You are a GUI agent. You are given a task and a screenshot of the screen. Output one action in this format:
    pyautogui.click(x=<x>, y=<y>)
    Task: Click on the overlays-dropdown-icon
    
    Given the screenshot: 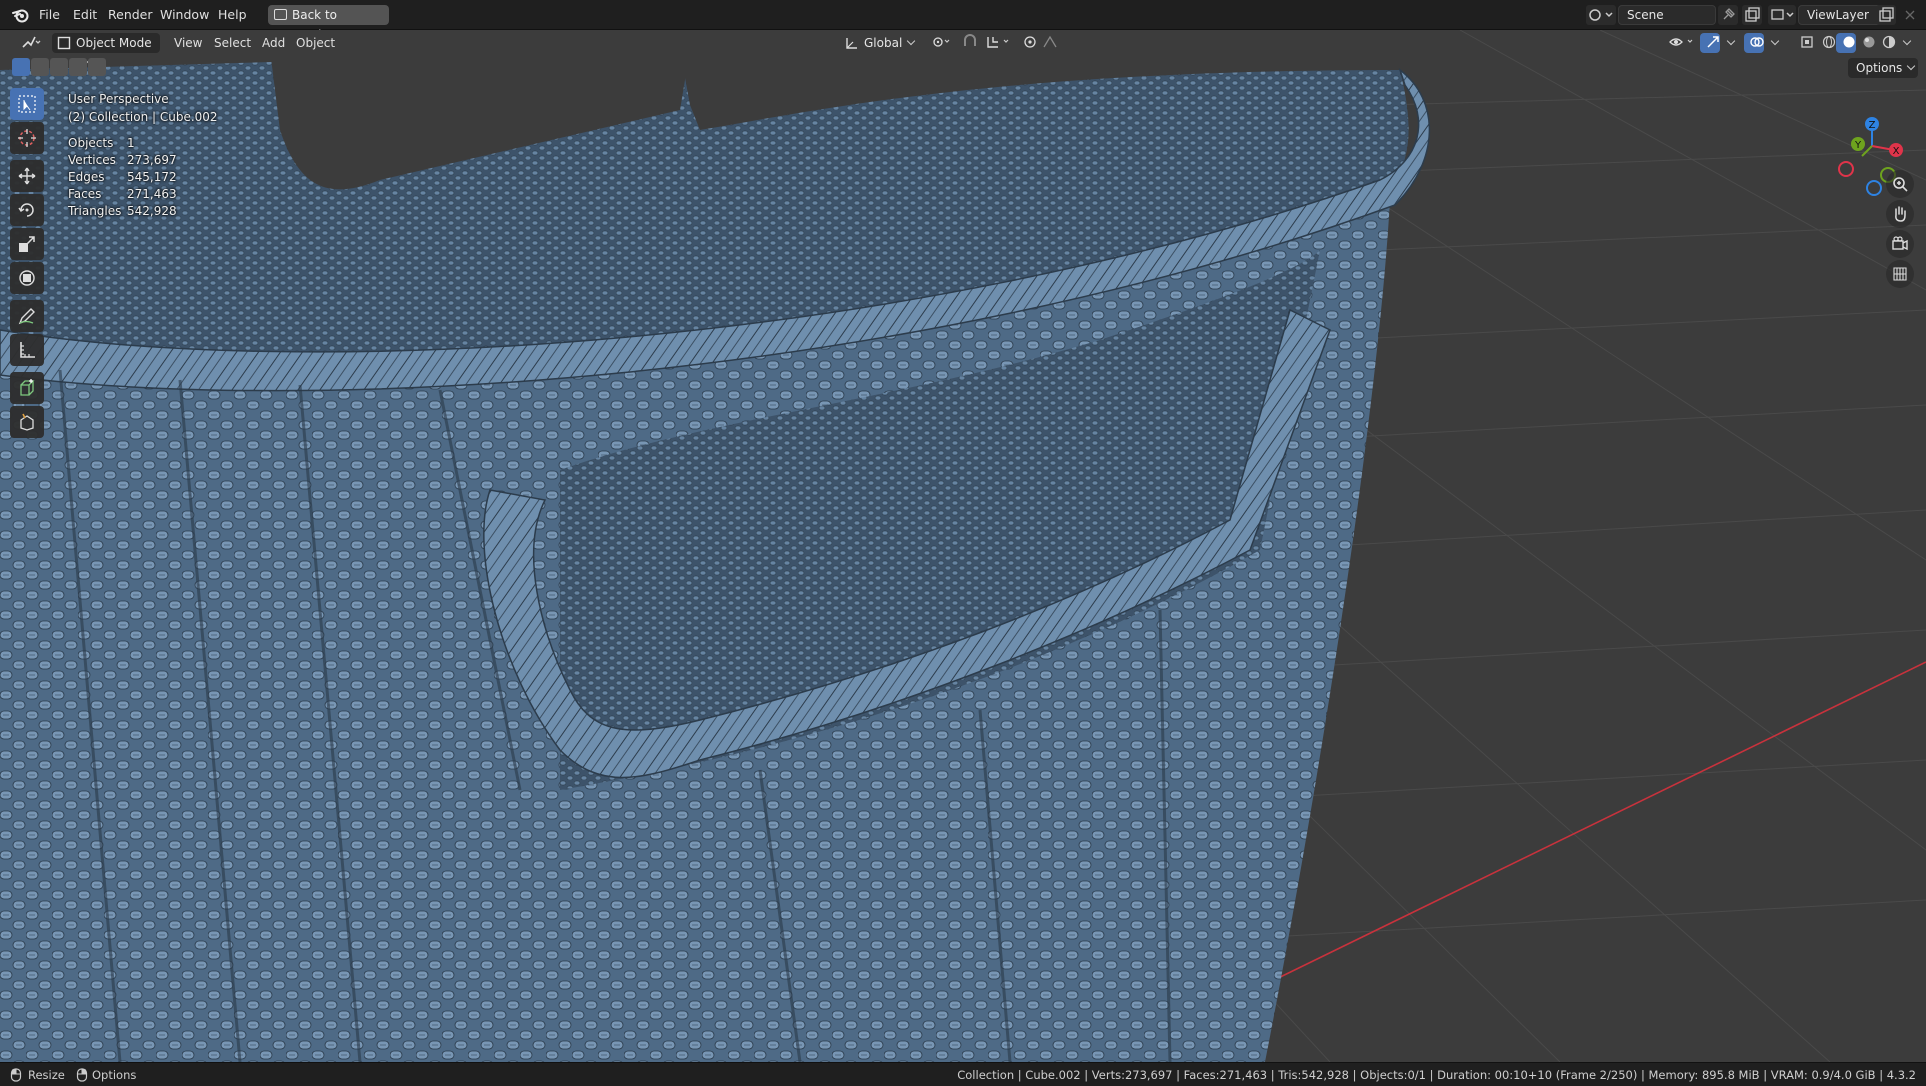 What is the action you would take?
    pyautogui.click(x=1774, y=43)
    